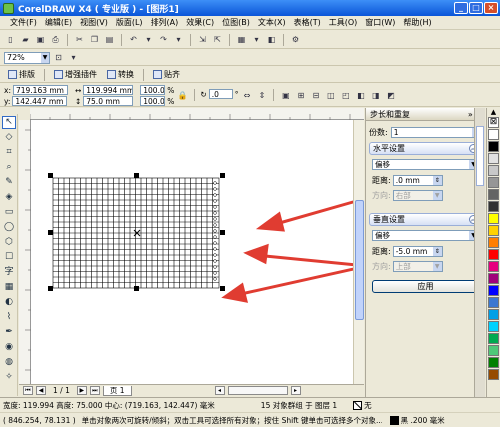 This screenshot has width=500, height=427. What do you see at coordinates (9, 257) in the screenshot?
I see `basic-shapes-tool-icon: ☐` at bounding box center [9, 257].